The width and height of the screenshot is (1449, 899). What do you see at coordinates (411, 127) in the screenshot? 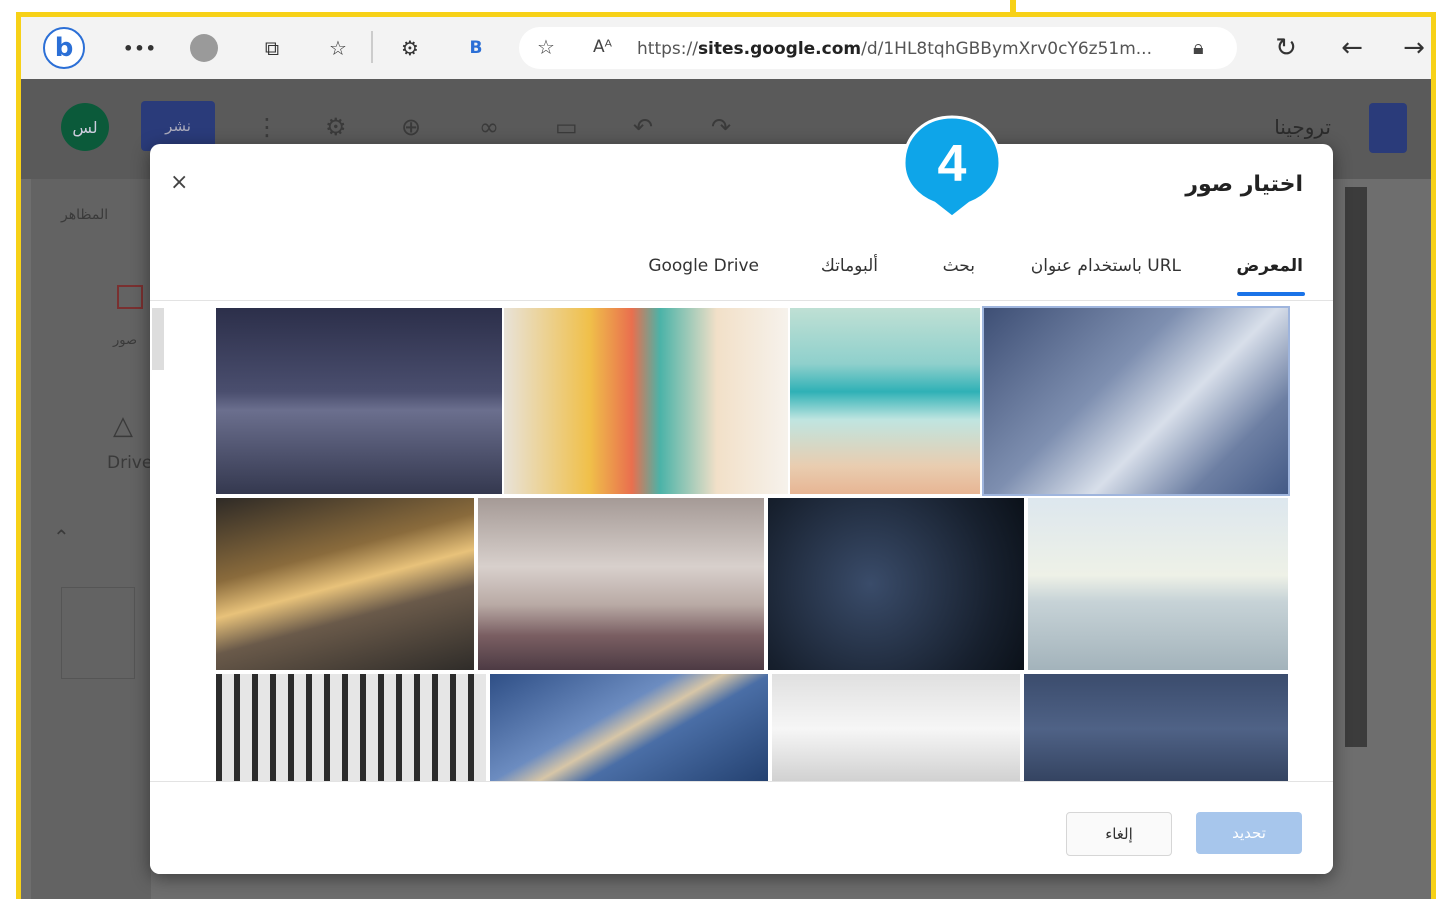
I see `share-user-icon: ⊕` at bounding box center [411, 127].